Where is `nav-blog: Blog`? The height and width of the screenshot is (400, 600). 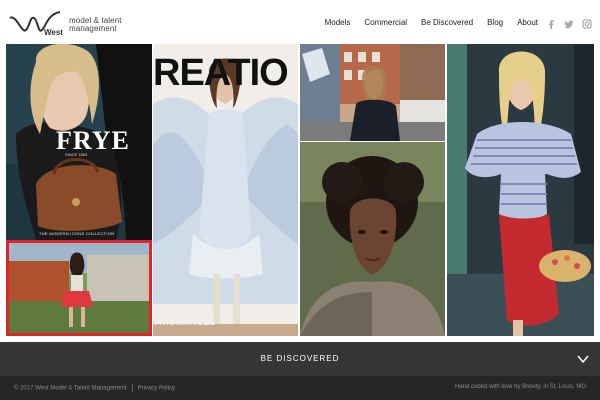
nav-blog: Blog is located at coordinates (495, 22).